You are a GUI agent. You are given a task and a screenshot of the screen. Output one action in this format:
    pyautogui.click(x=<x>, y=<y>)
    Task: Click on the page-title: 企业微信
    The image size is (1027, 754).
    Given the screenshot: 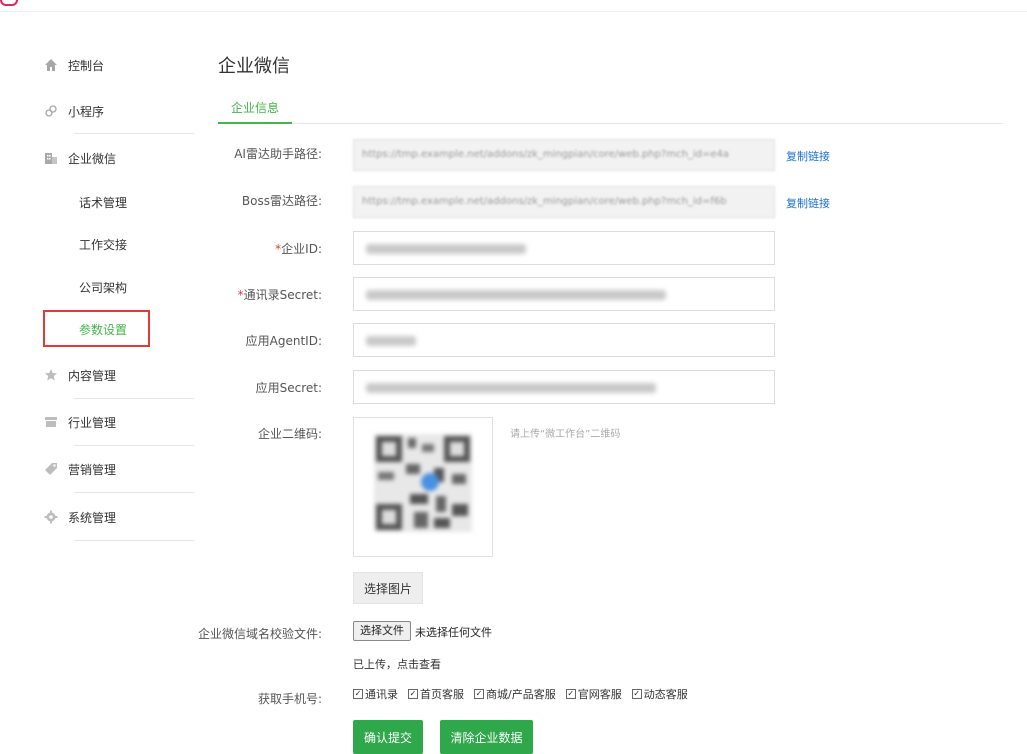 What is the action you would take?
    pyautogui.click(x=254, y=66)
    